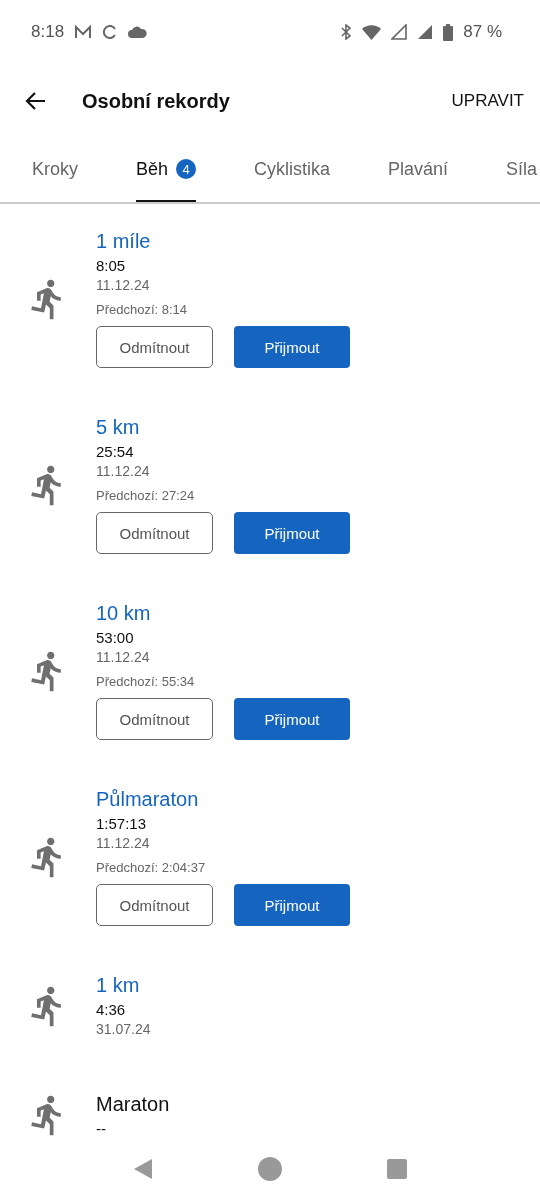 The height and width of the screenshot is (1200, 540). What do you see at coordinates (133, 1104) in the screenshot?
I see `record-title: Maraton` at bounding box center [133, 1104].